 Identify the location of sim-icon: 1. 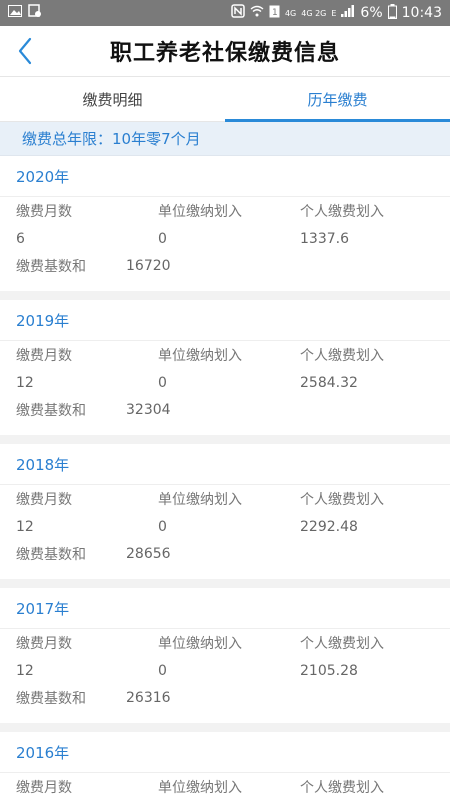
(274, 13).